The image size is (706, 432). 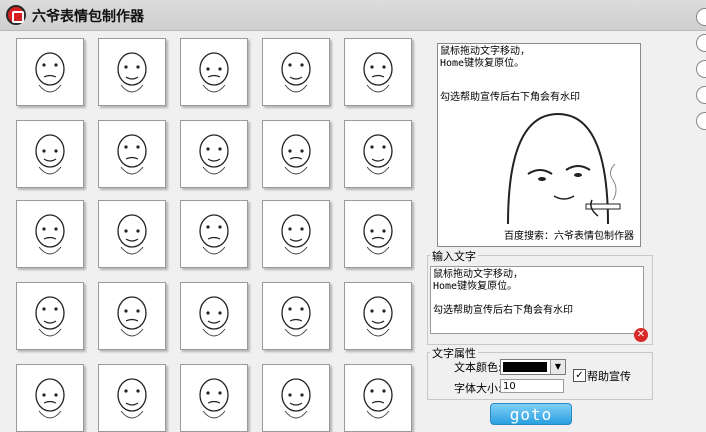 What do you see at coordinates (537, 300) in the screenshot?
I see `text-input: 鼠标拖动文字移动， Home键恢复原位。 勾选帮助宣传后右下角会有水印` at bounding box center [537, 300].